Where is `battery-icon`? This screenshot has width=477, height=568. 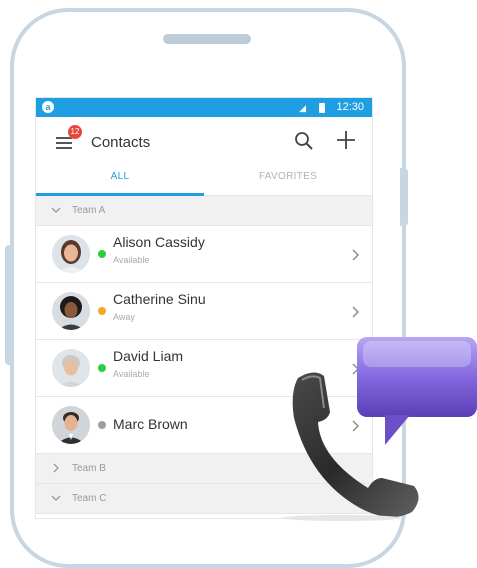
battery-icon is located at coordinates (322, 108).